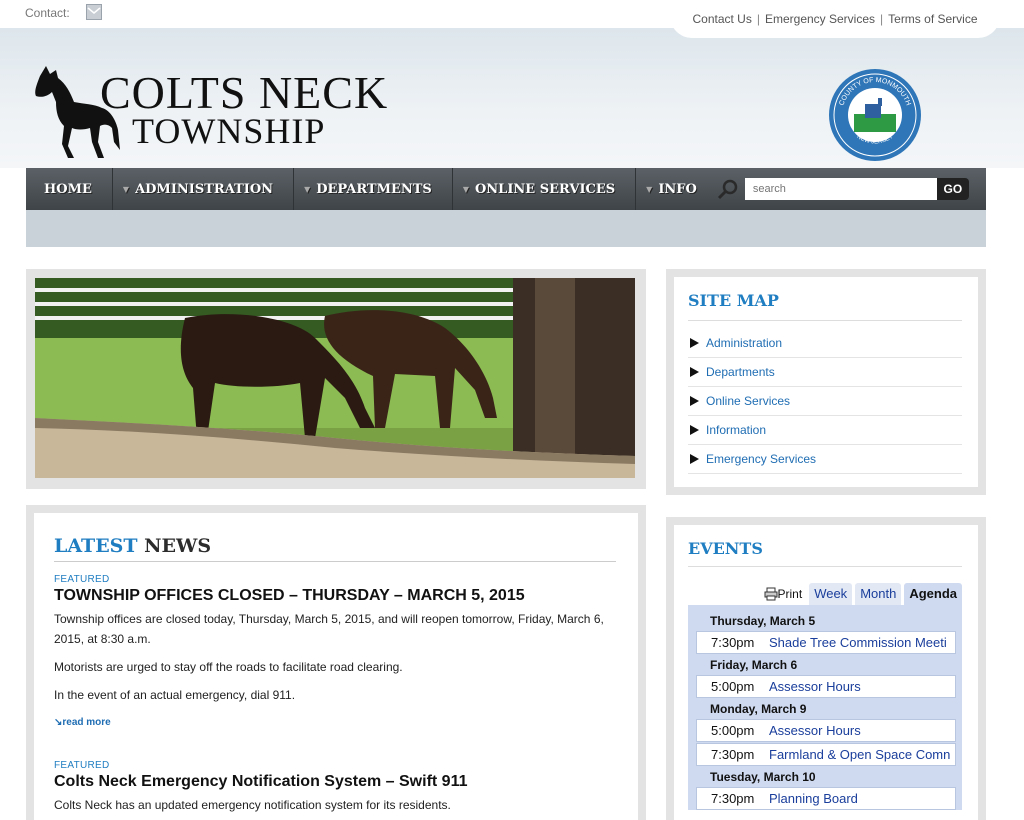  Describe the element at coordinates (728, 189) in the screenshot. I see `search-icon` at that location.